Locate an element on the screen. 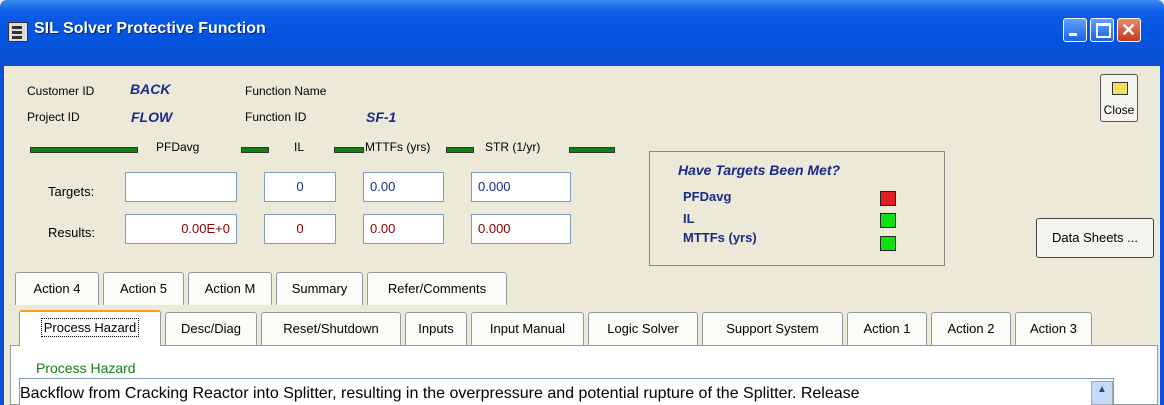 This screenshot has height=405, width=1164. close-button: Close is located at coordinates (1119, 98).